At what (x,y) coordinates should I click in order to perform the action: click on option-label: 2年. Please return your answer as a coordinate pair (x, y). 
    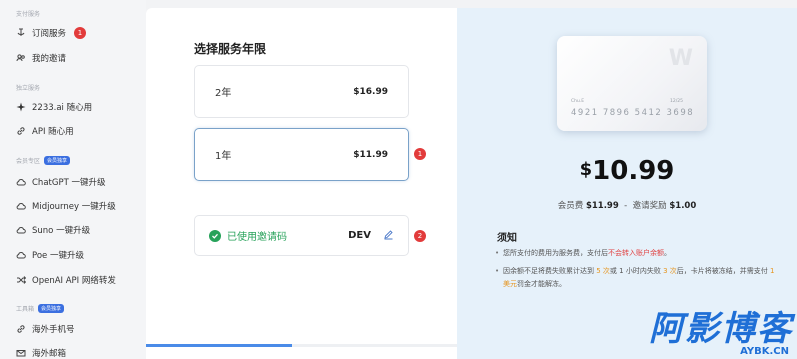
    Looking at the image, I should click on (223, 93).